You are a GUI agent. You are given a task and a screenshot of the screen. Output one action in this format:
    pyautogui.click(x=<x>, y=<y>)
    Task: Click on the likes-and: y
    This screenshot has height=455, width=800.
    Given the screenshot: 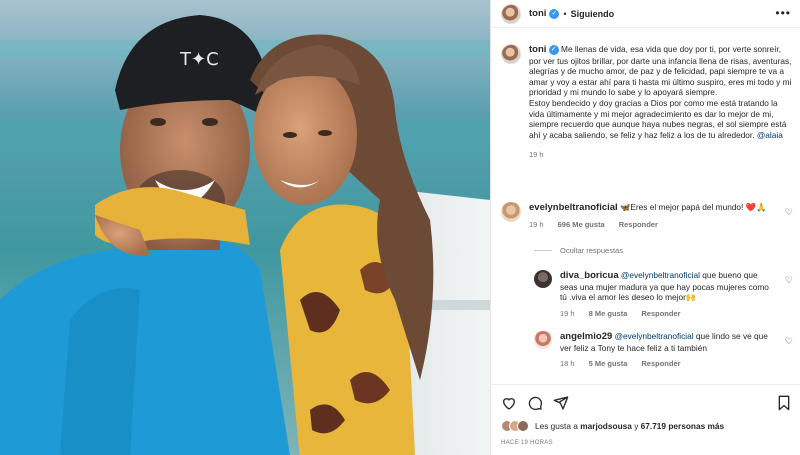 What is the action you would take?
    pyautogui.click(x=636, y=426)
    